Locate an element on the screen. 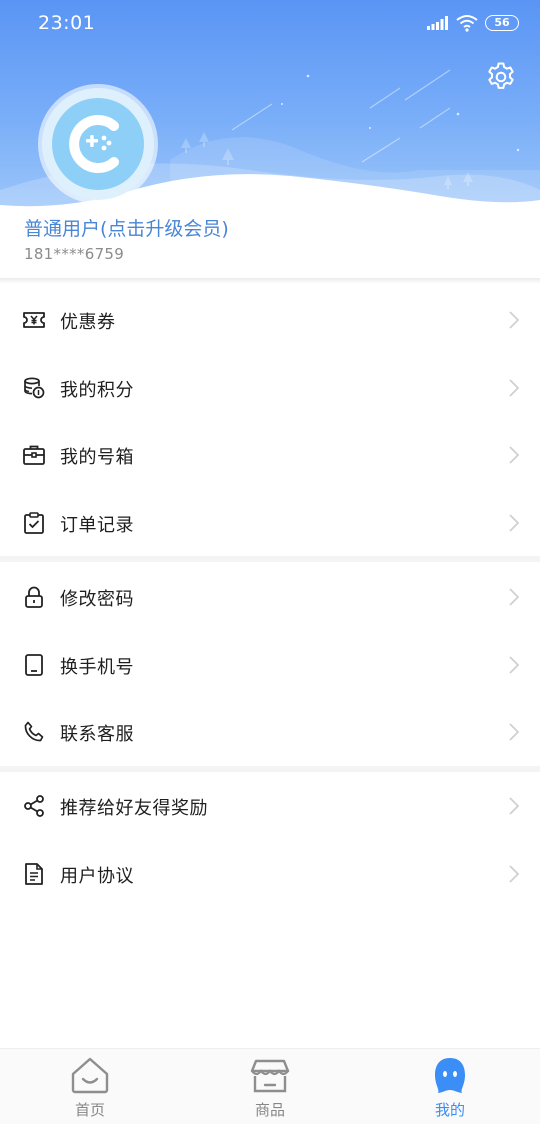 The height and width of the screenshot is (1124, 540). menu-label: 修改密码 is located at coordinates (97, 599).